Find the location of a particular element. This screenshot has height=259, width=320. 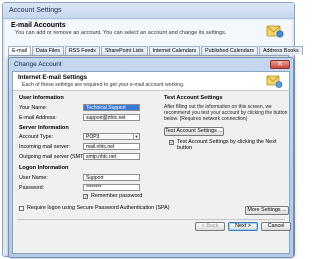

email-address-input: support@nhtc.net is located at coordinates (111, 117).